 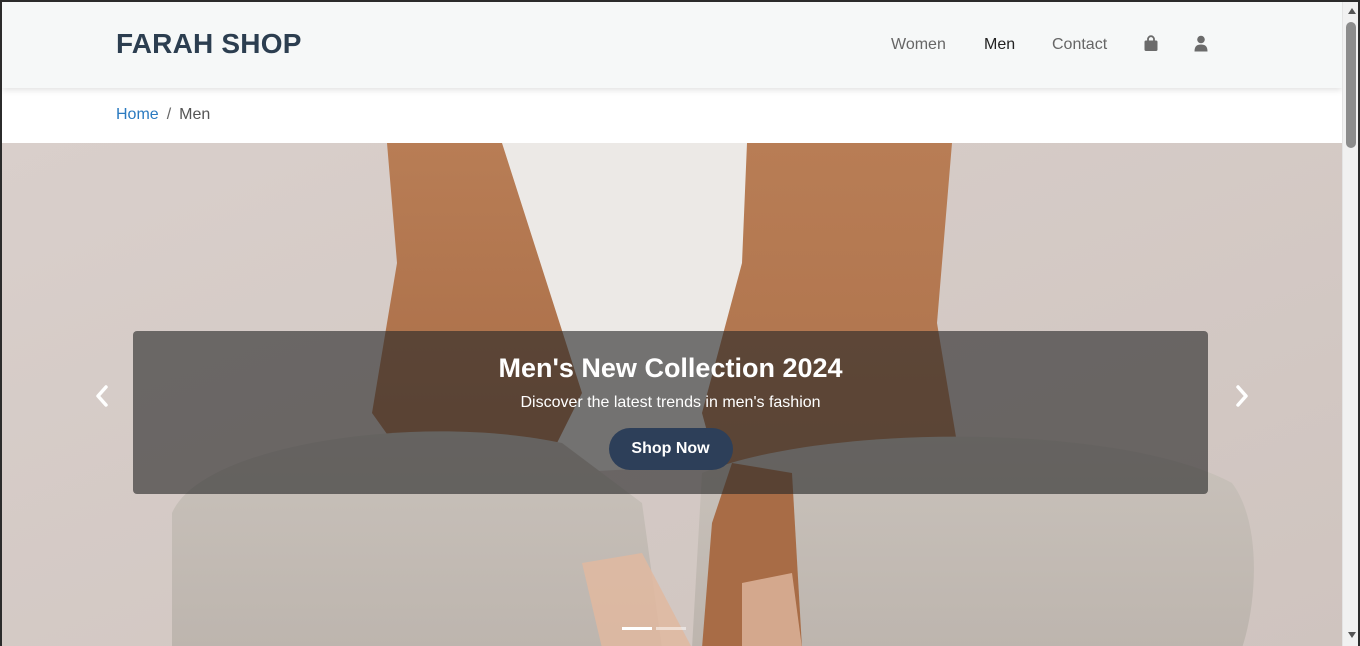 What do you see at coordinates (102, 396) in the screenshot?
I see `carousel-prev-icon` at bounding box center [102, 396].